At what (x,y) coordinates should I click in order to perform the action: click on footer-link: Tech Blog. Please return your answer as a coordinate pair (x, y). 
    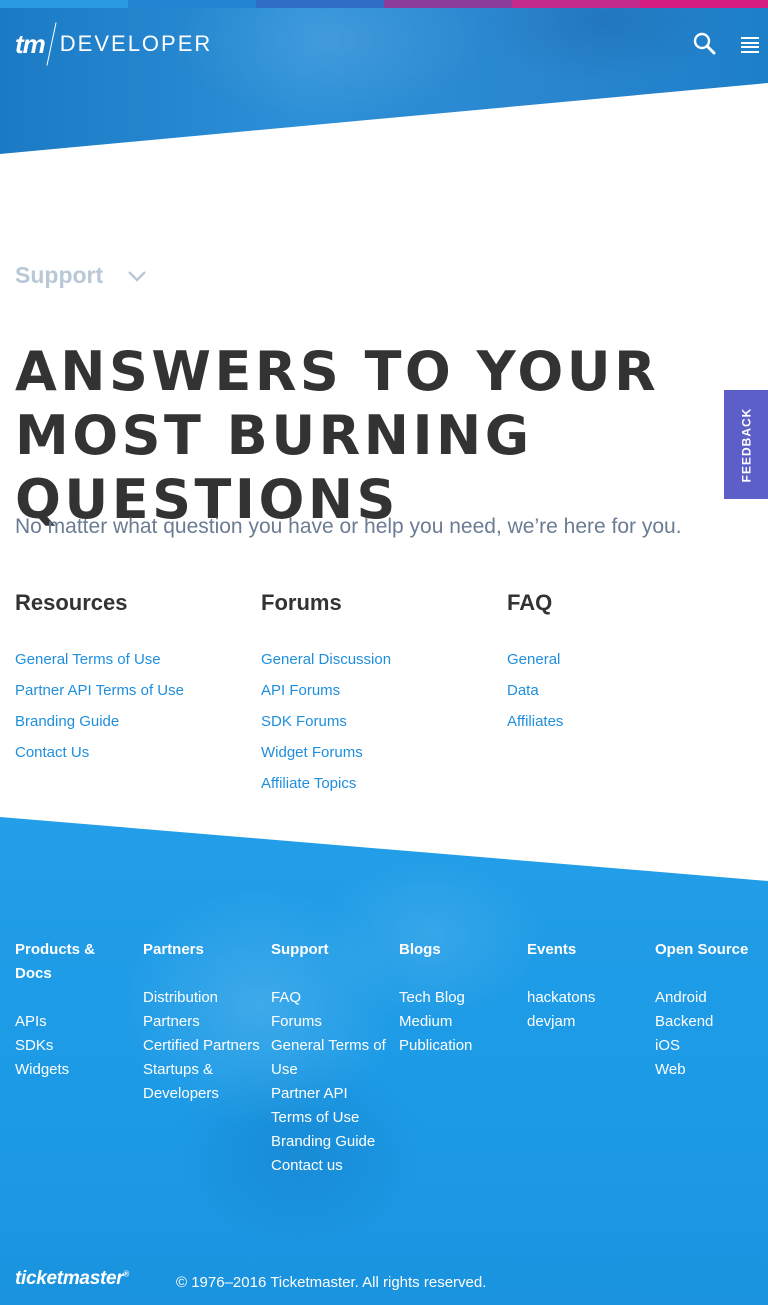
    Looking at the image, I should click on (458, 998).